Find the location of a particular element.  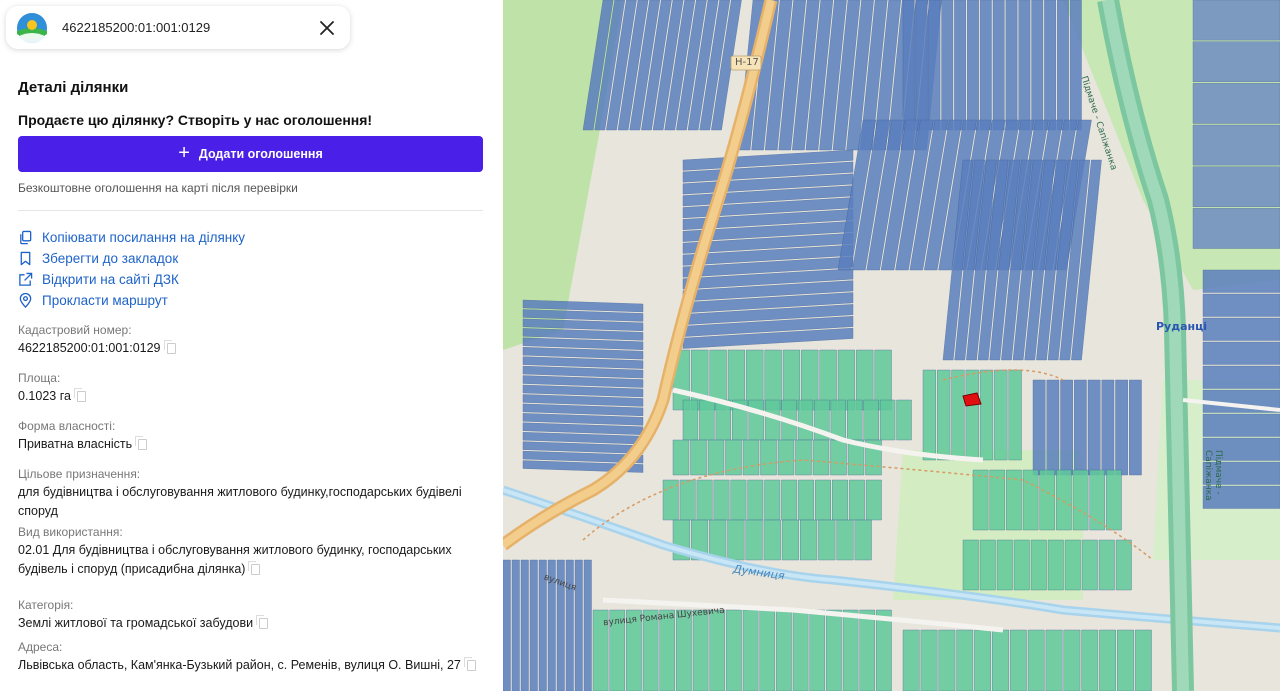

logo-icon is located at coordinates (32, 27).